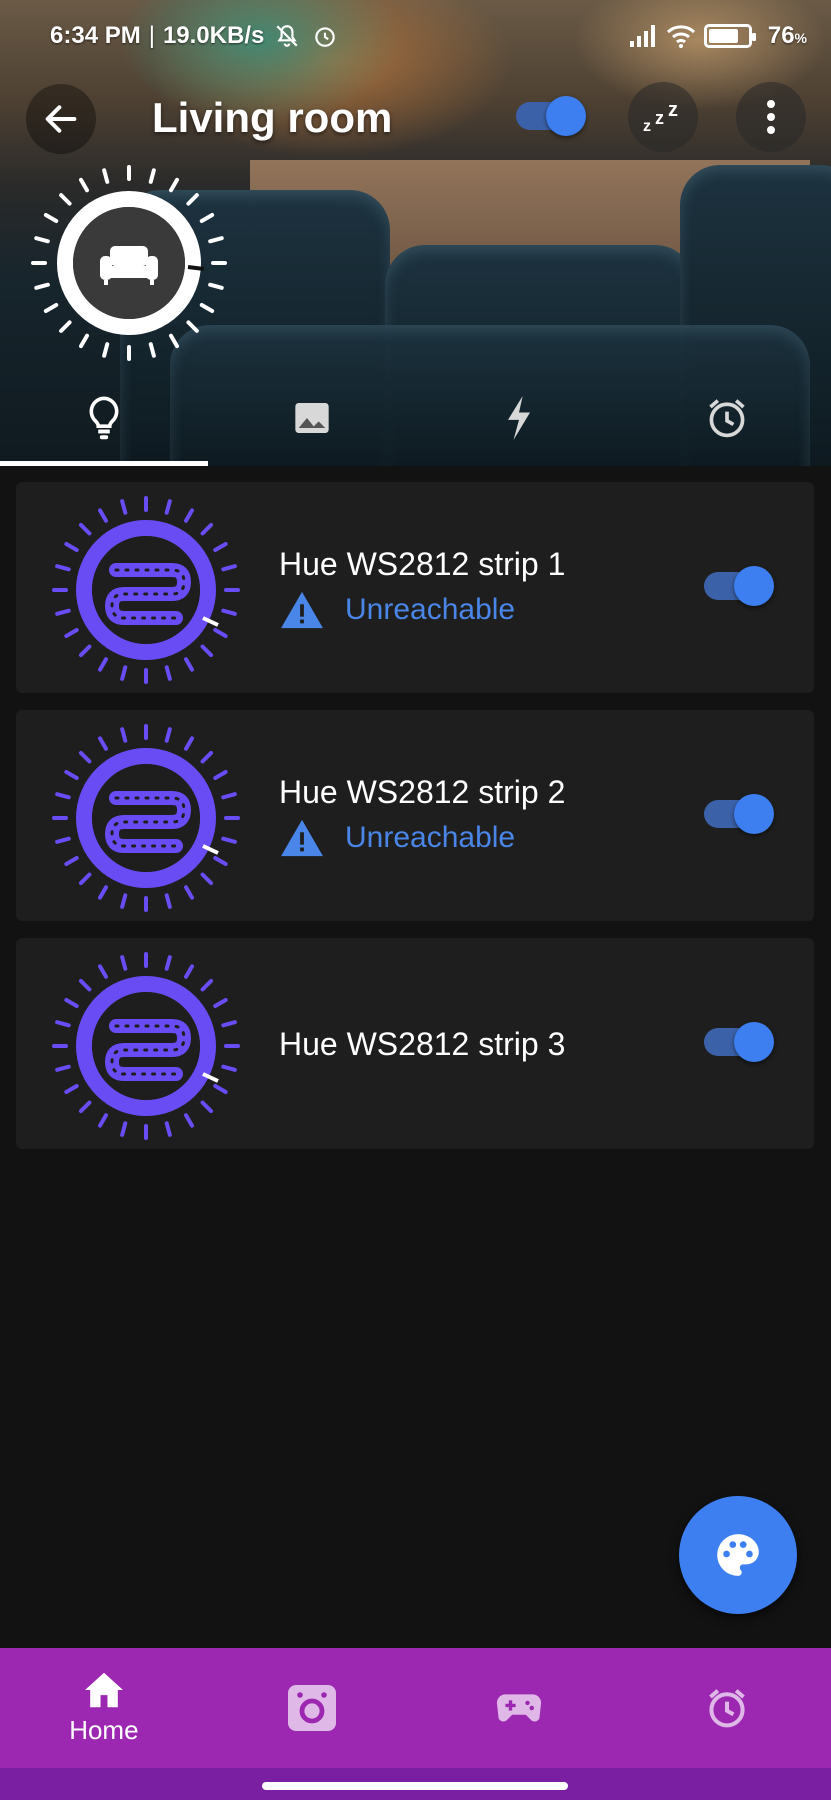 The width and height of the screenshot is (831, 1800). I want to click on group-power-toggle, so click(552, 116).